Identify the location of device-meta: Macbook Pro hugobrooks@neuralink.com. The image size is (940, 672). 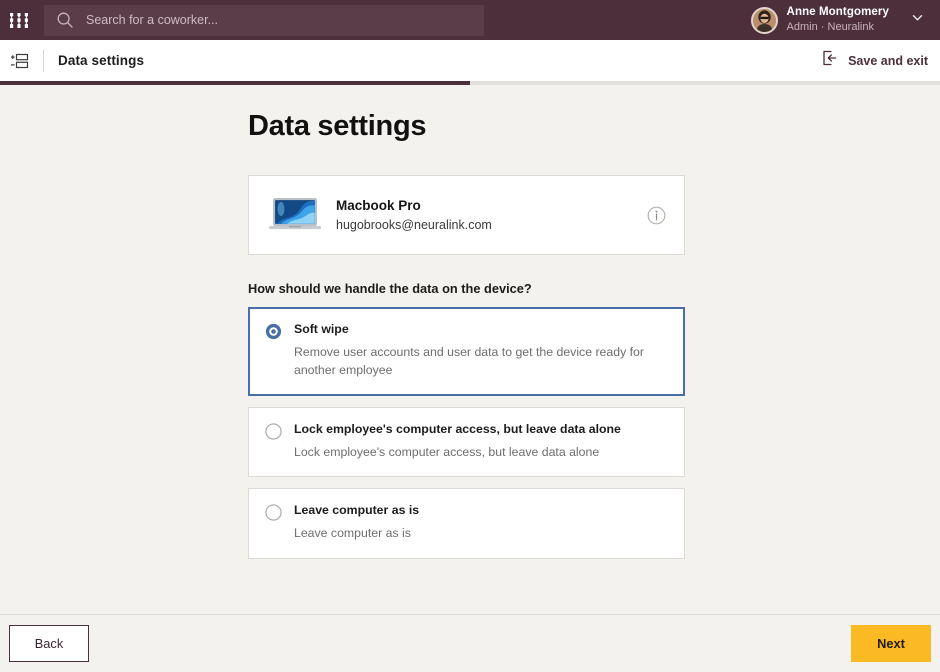
(491, 215).